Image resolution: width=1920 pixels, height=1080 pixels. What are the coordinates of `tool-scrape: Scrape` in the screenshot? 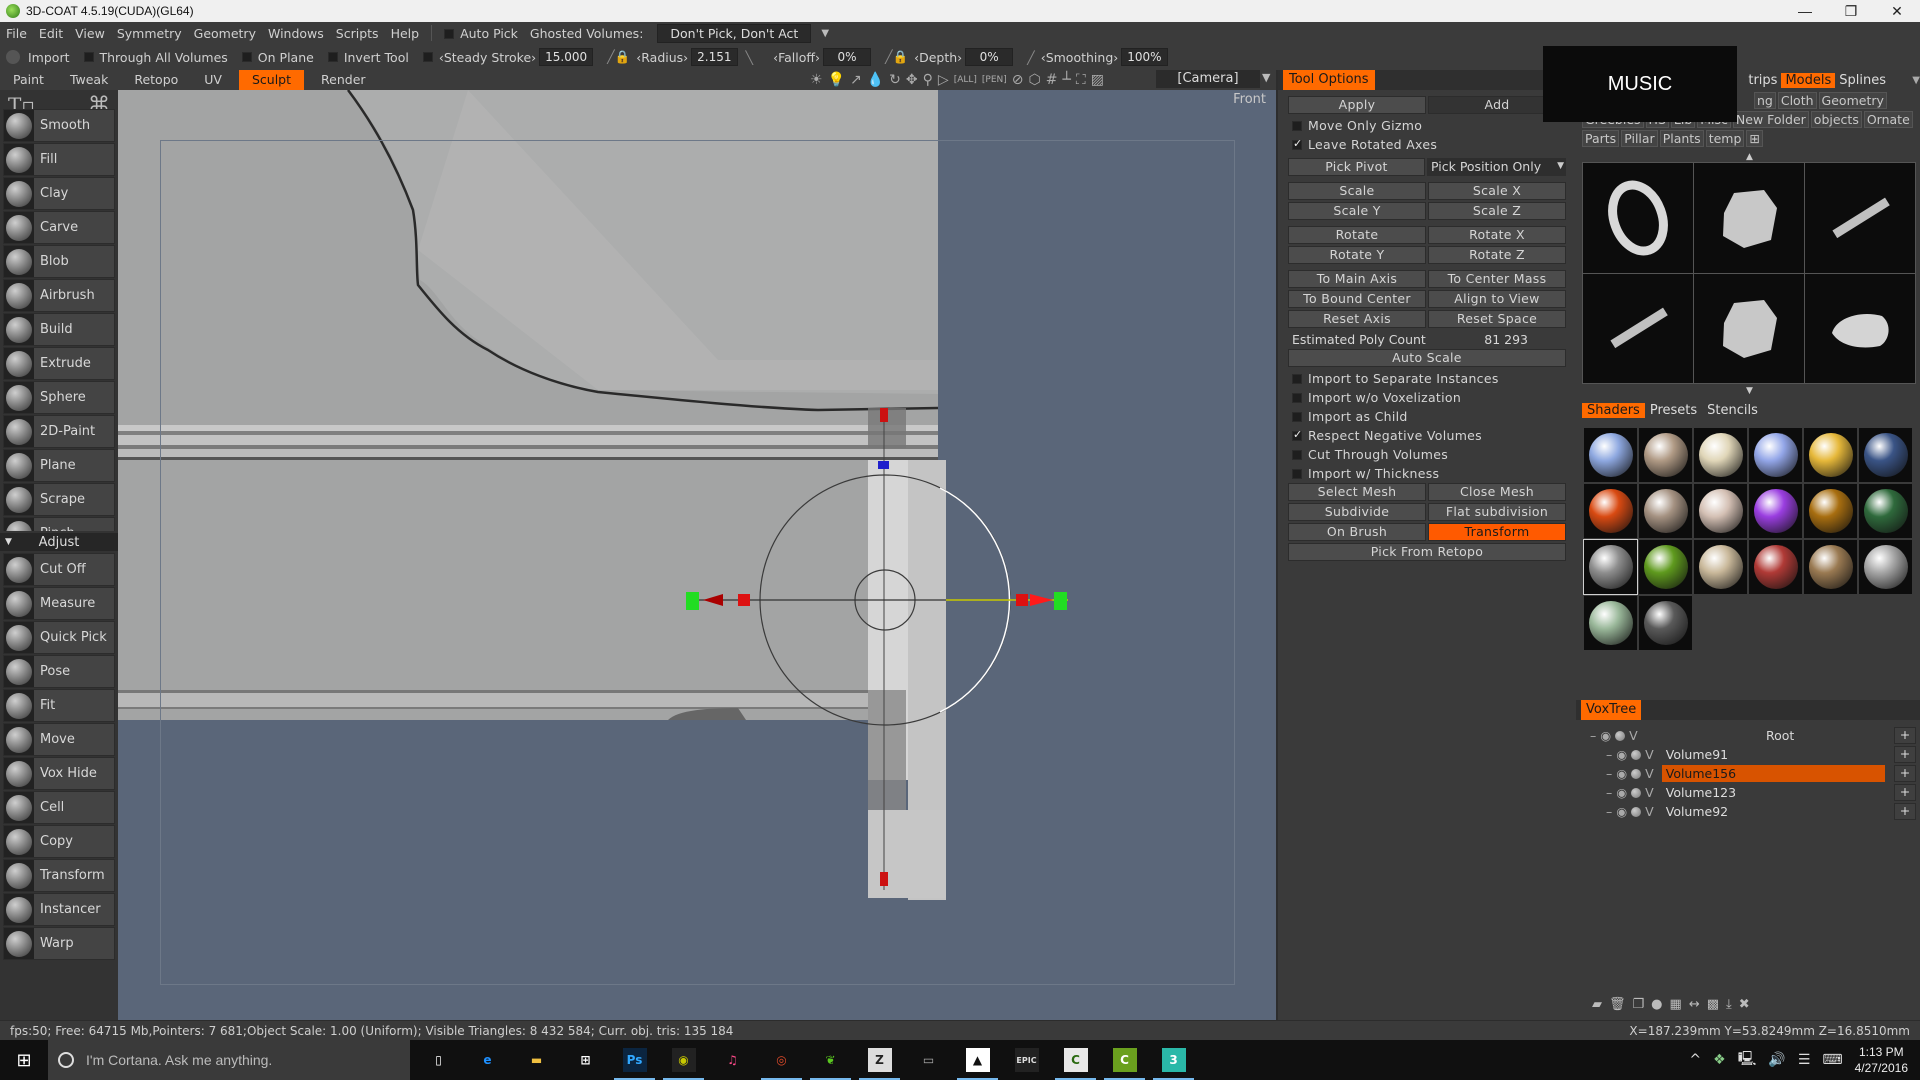 It's located at (59, 499).